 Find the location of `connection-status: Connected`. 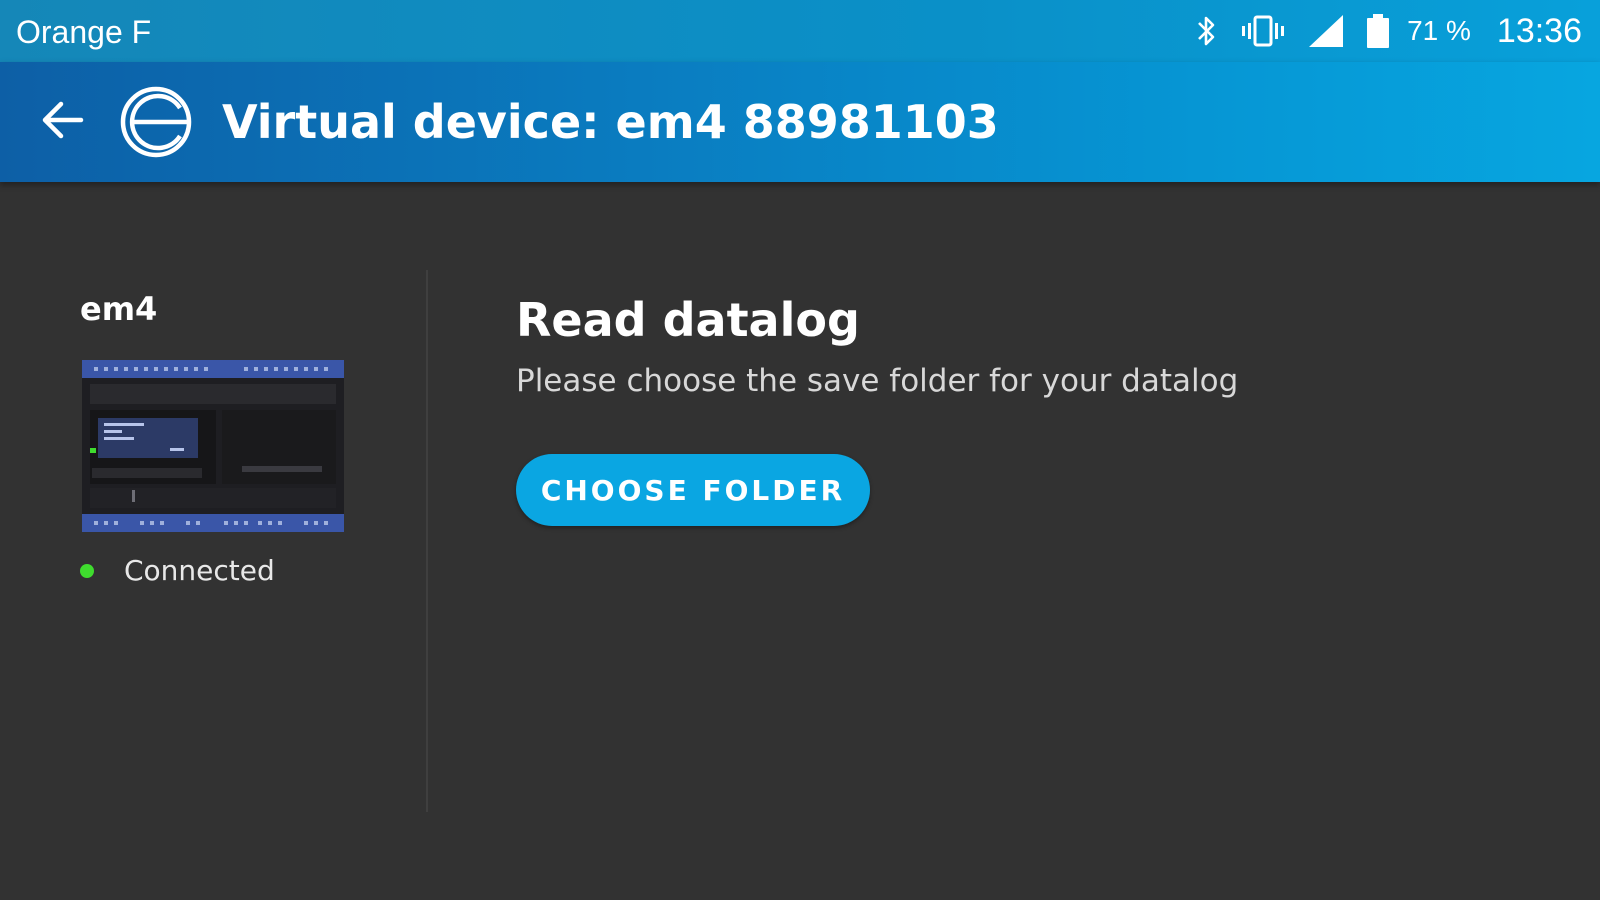

connection-status: Connected is located at coordinates (177, 570).